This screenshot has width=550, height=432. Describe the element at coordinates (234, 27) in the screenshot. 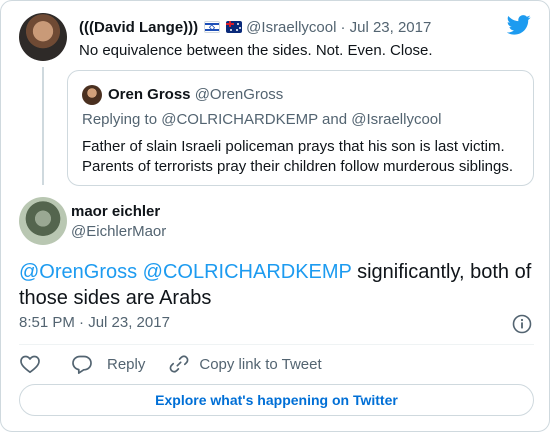

I see `australia-flag-icon` at that location.